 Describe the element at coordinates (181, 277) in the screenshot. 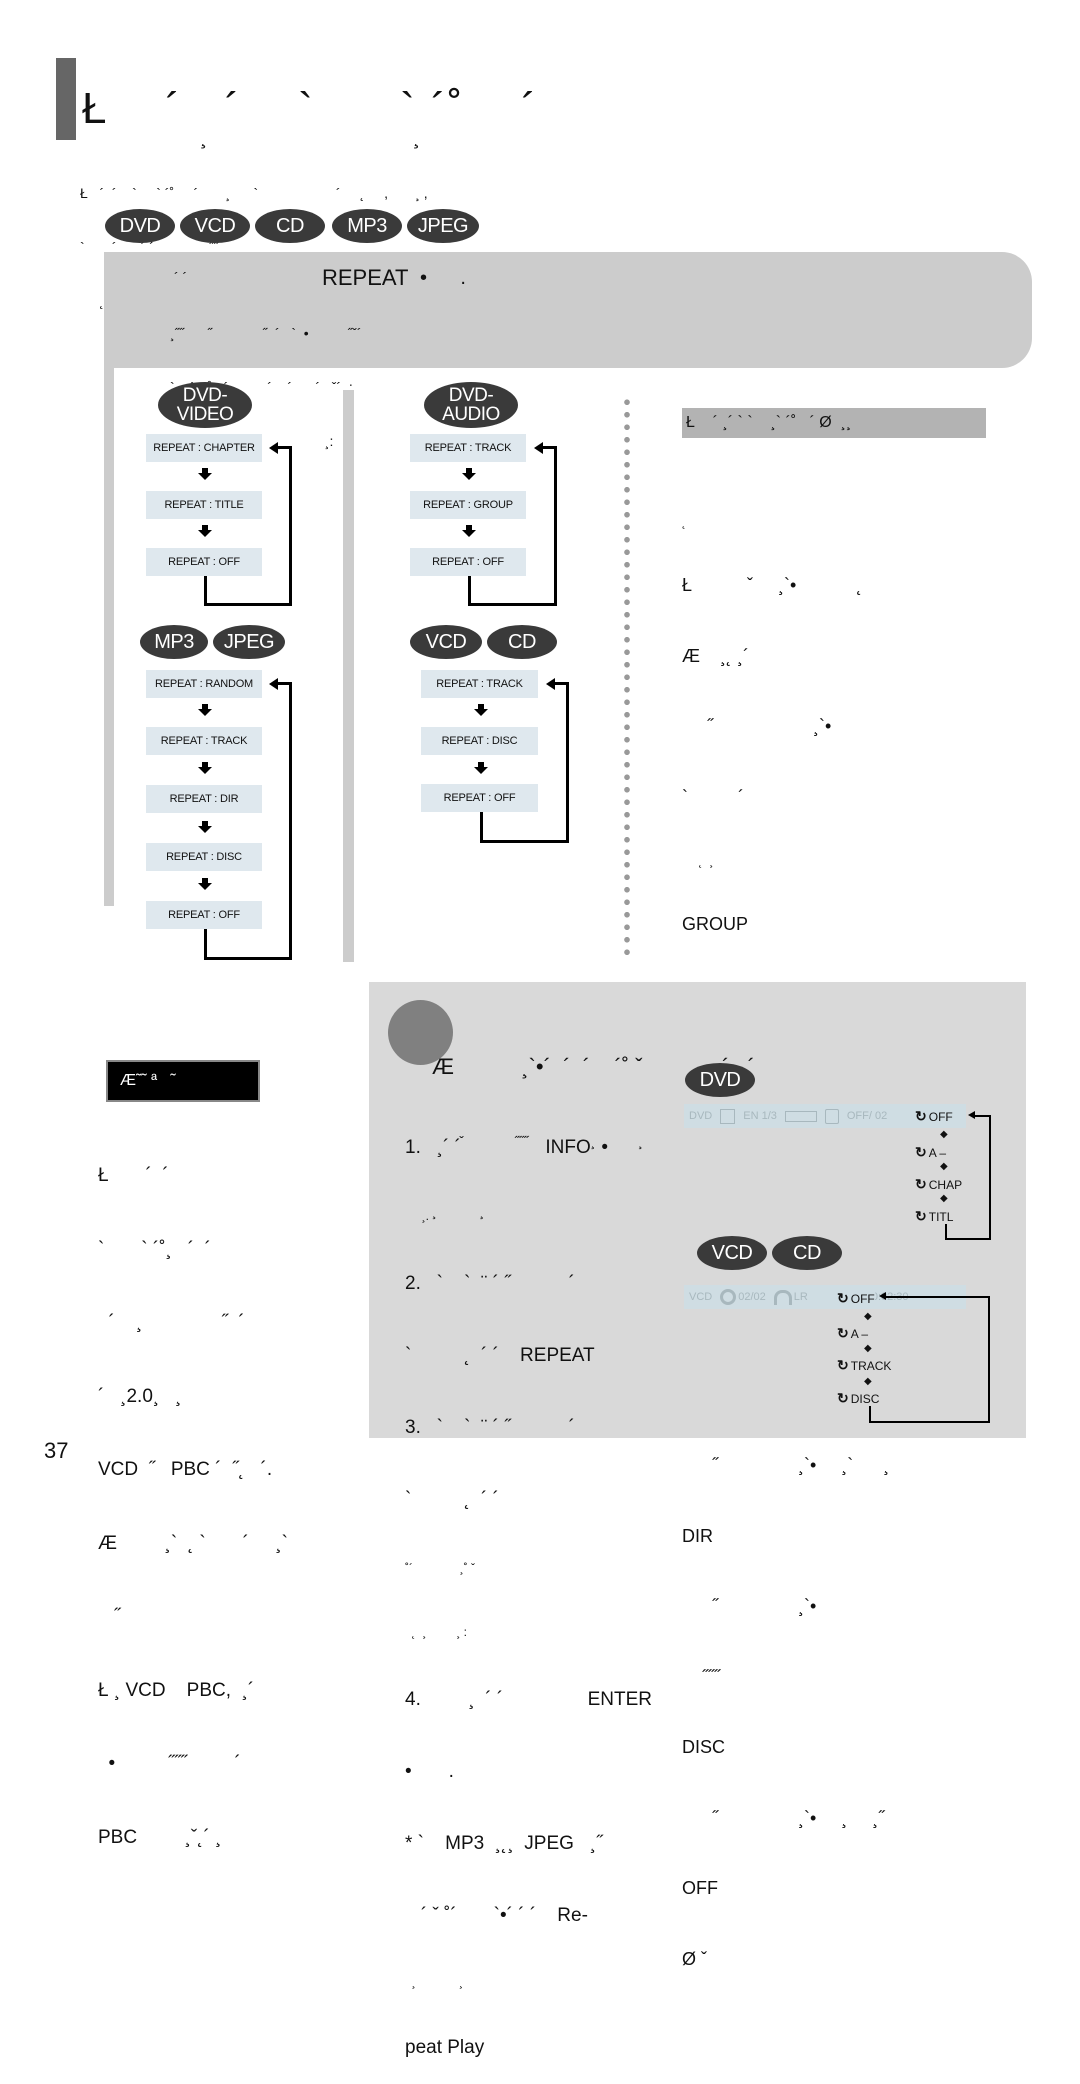

I see `instruction-lead: ´ ´` at that location.